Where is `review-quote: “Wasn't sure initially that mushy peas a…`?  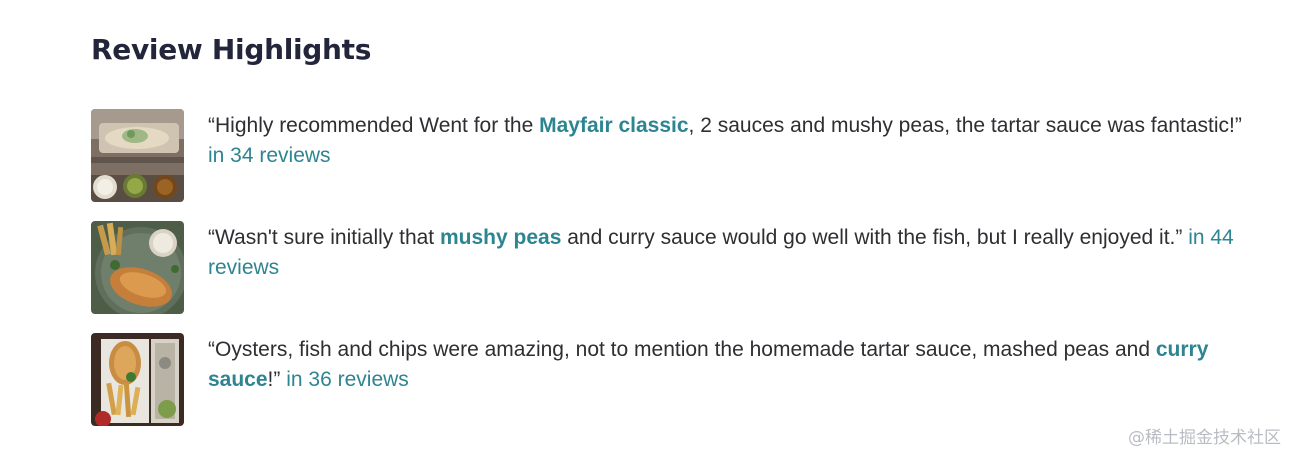
review-quote: “Wasn't sure initially that mushy peas a… is located at coordinates (728, 253).